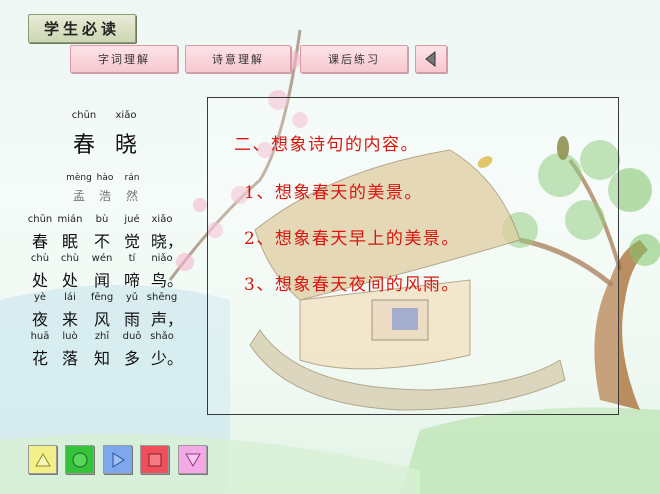 This screenshot has width=660, height=494. What do you see at coordinates (69, 241) in the screenshot?
I see `line-char: 眠` at bounding box center [69, 241].